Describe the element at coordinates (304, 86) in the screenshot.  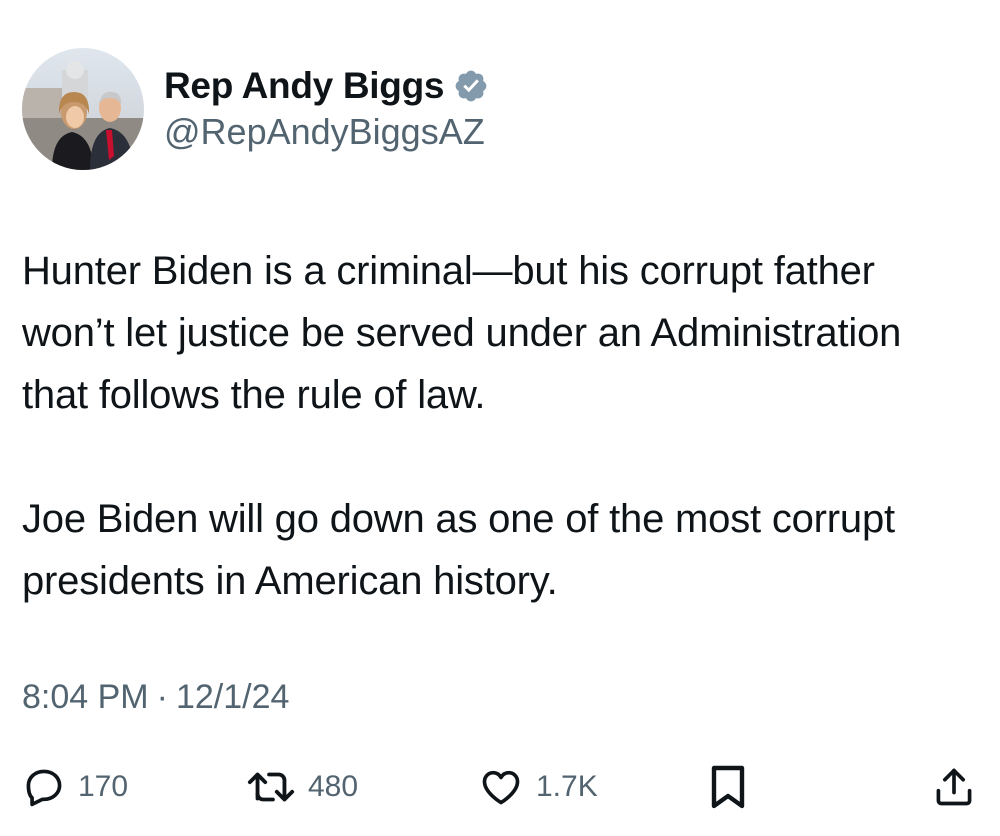
I see `author-display-name: Rep Andy Biggs` at that location.